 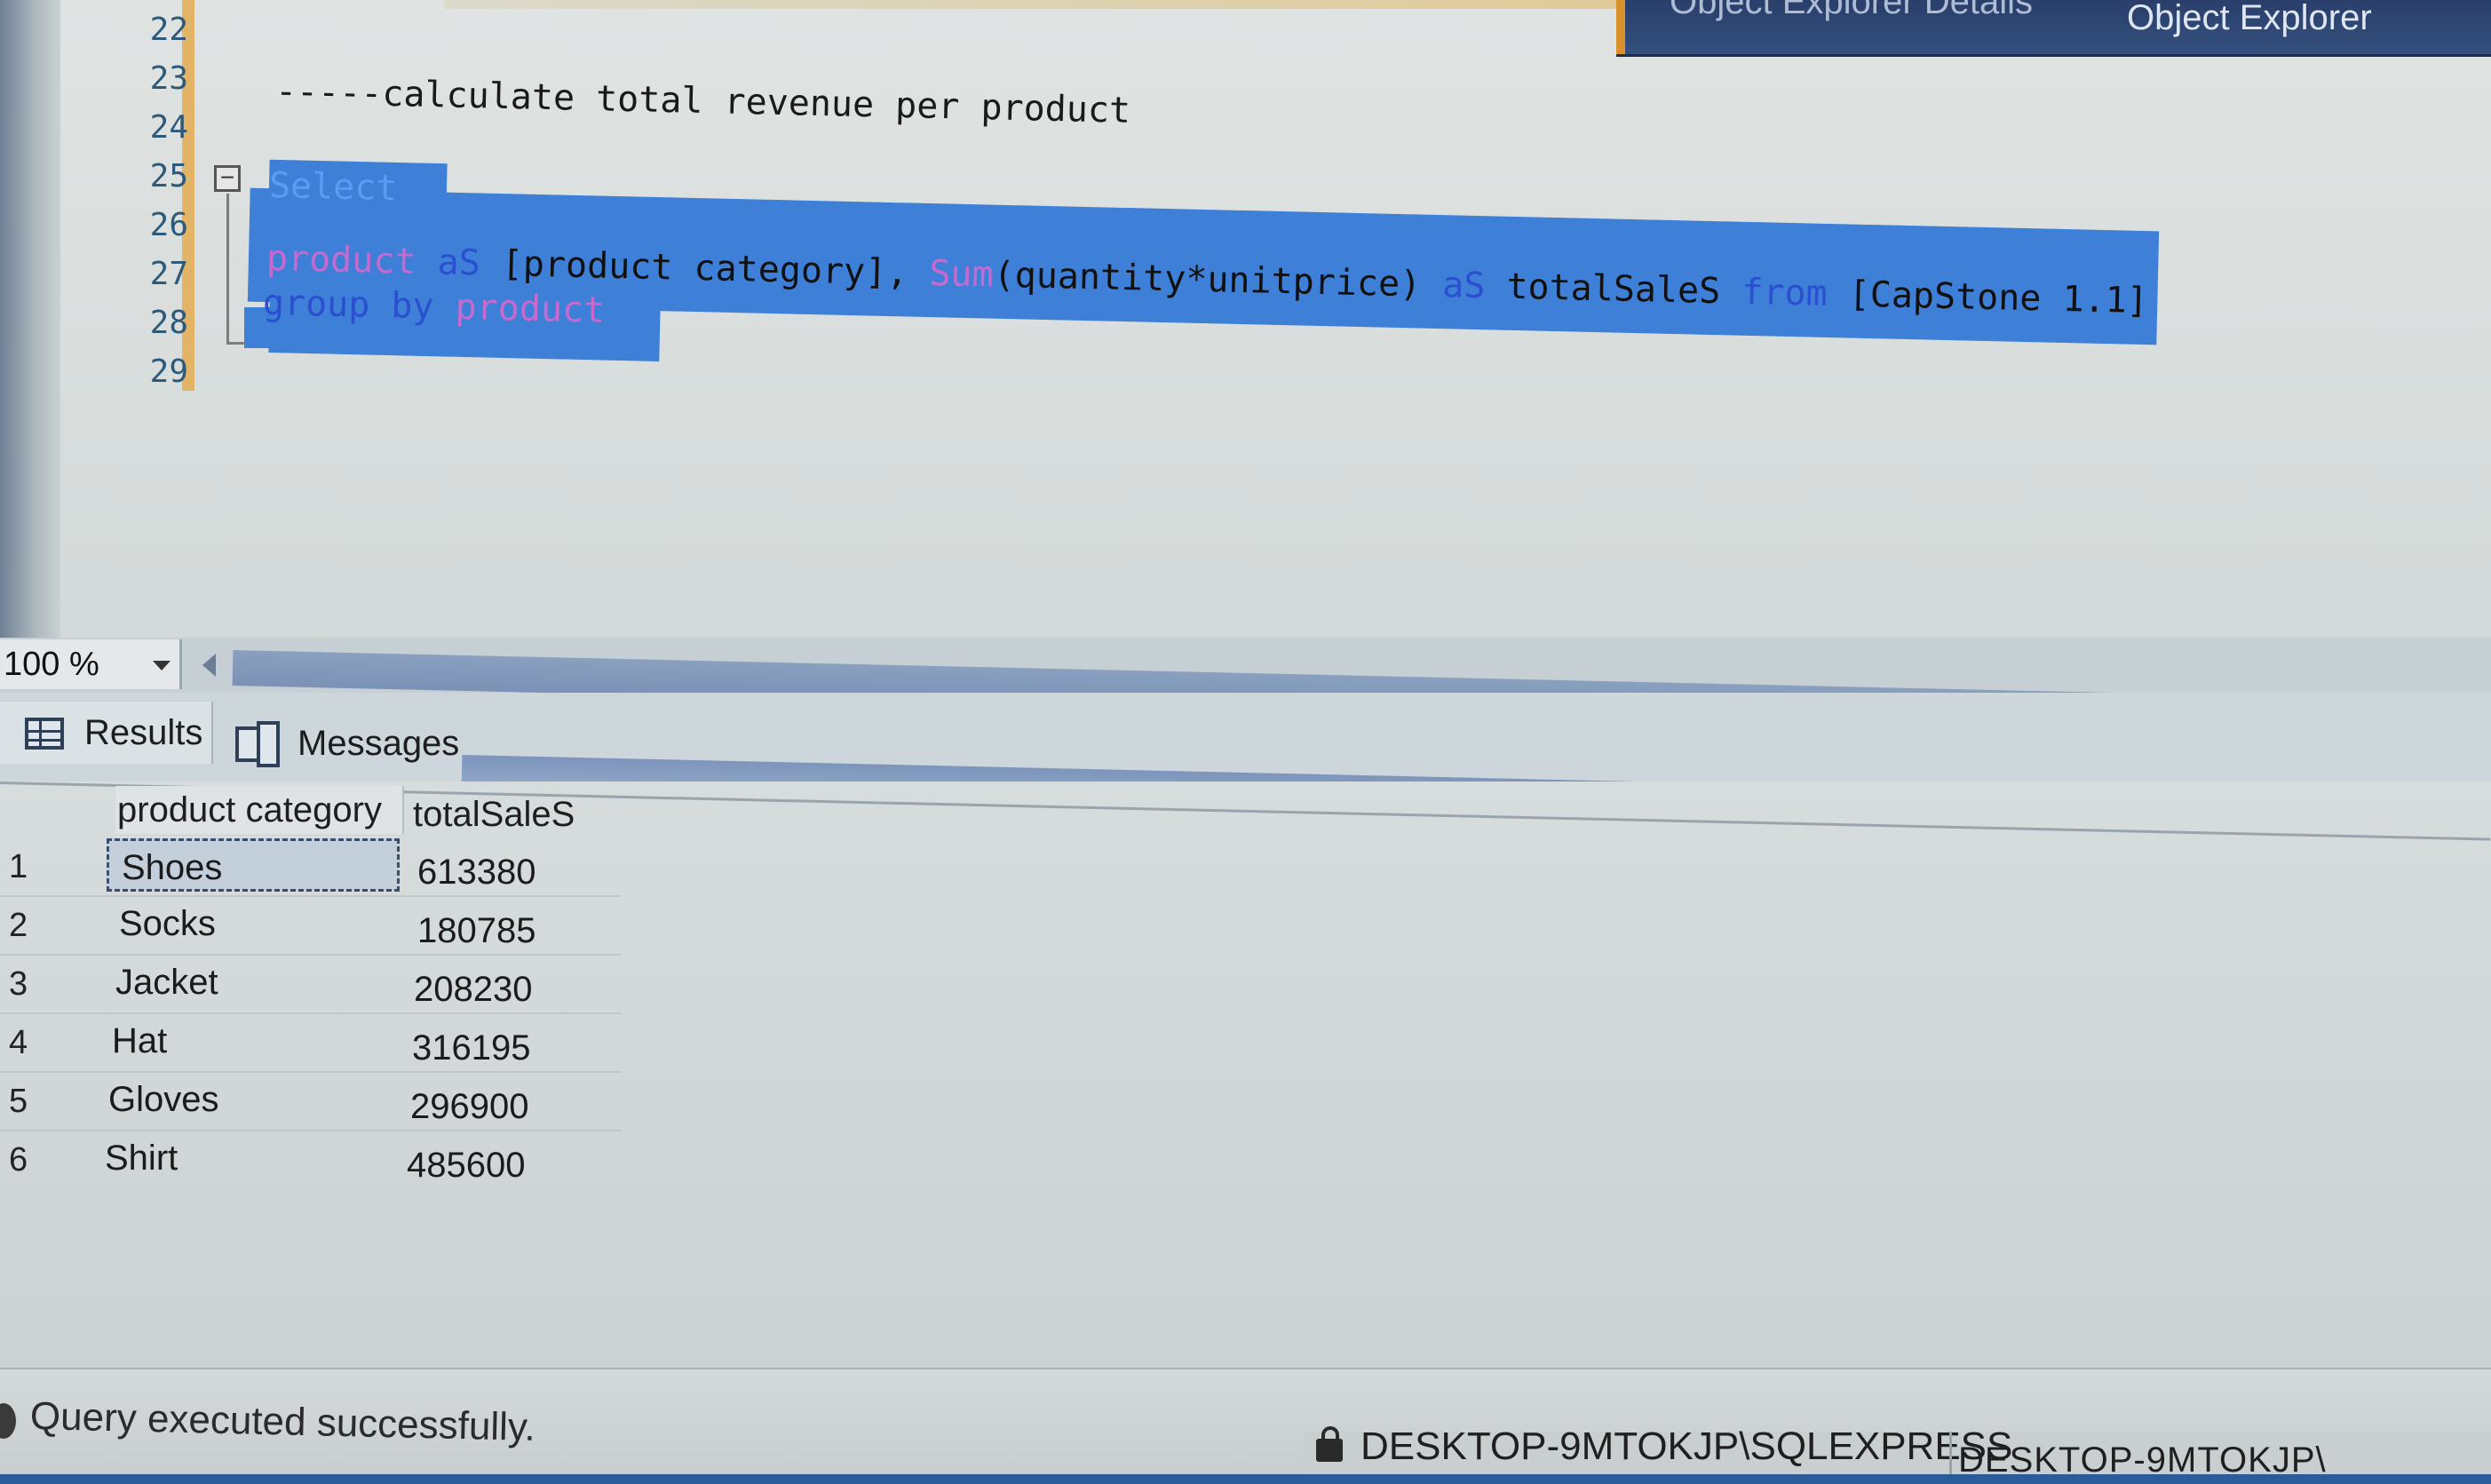 What do you see at coordinates (476, 930) in the screenshot?
I see `cell-total: 180785` at bounding box center [476, 930].